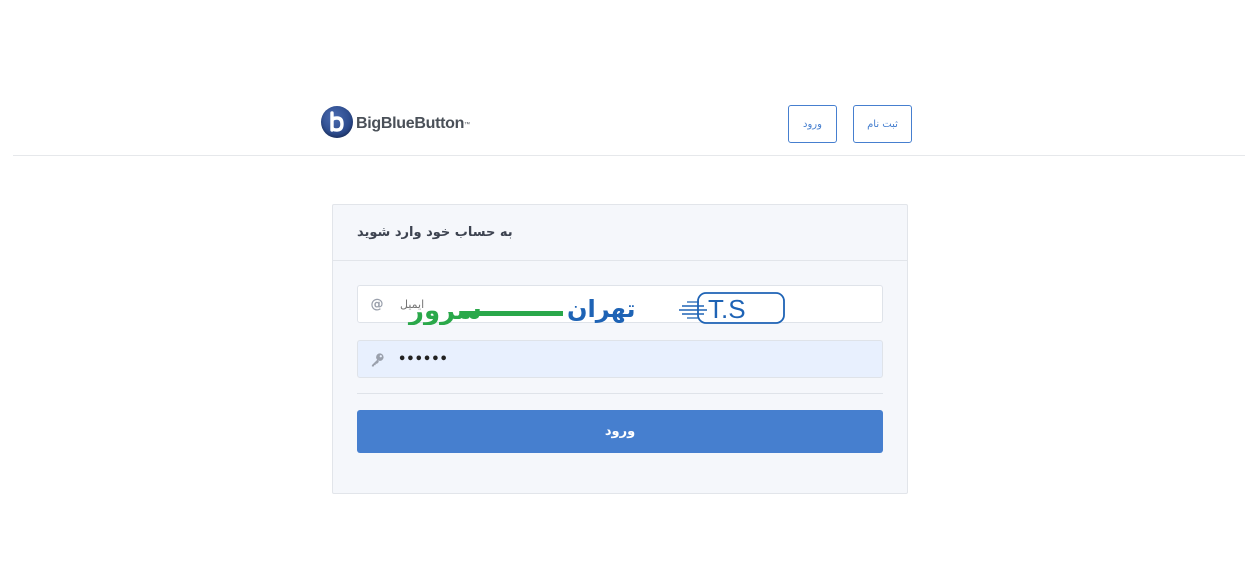  I want to click on watermark-tail-text: سرور, so click(444, 310).